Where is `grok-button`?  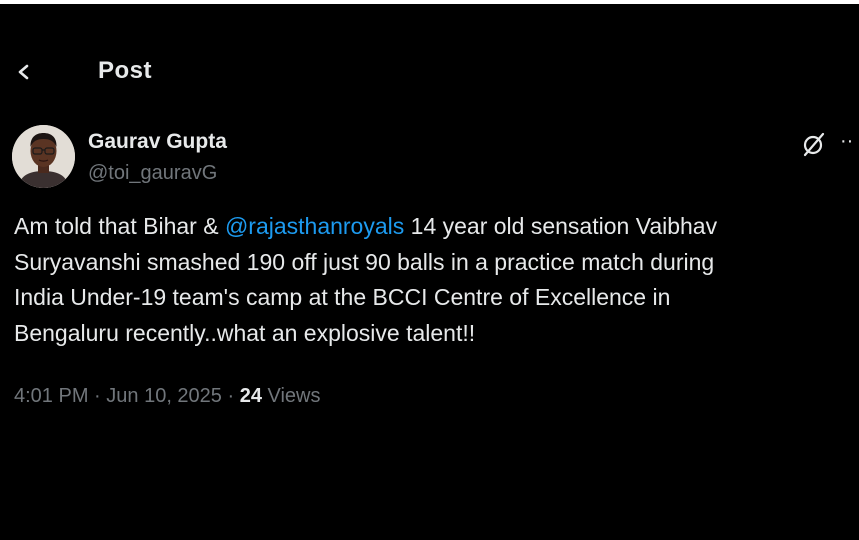
grok-button is located at coordinates (814, 144).